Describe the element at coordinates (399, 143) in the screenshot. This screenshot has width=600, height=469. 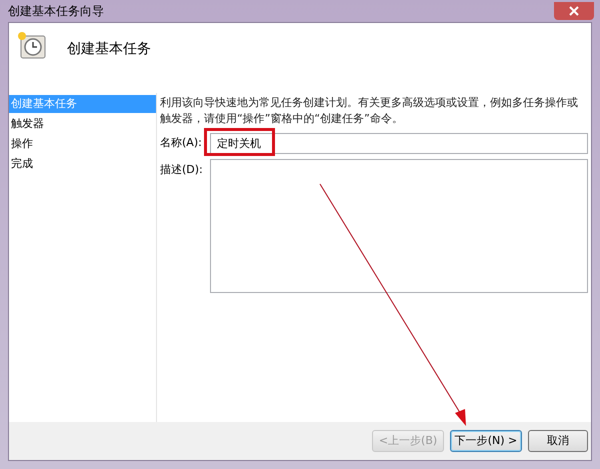
I see `name-field: 定时关机` at that location.